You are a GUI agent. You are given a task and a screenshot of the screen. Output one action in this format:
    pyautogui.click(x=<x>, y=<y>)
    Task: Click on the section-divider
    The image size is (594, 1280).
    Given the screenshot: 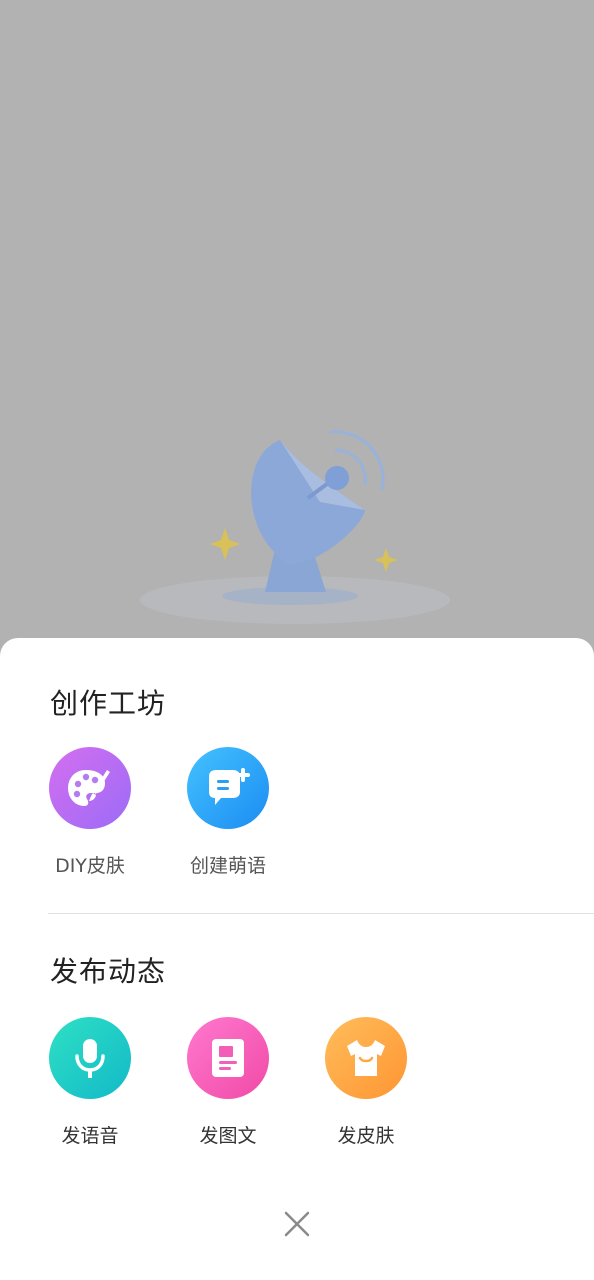 What is the action you would take?
    pyautogui.click(x=321, y=913)
    